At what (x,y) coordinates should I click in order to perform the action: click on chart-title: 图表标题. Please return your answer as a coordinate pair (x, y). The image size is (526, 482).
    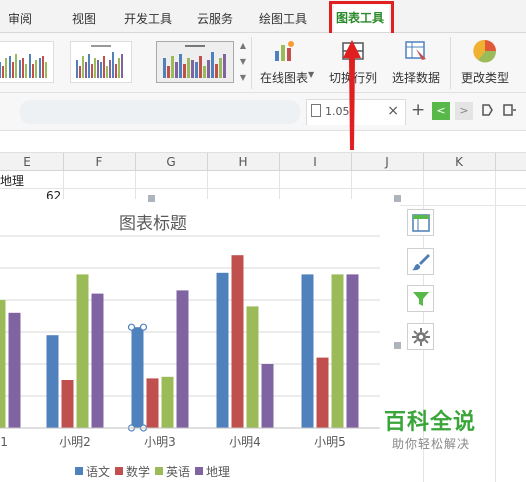
    Looking at the image, I should click on (153, 224).